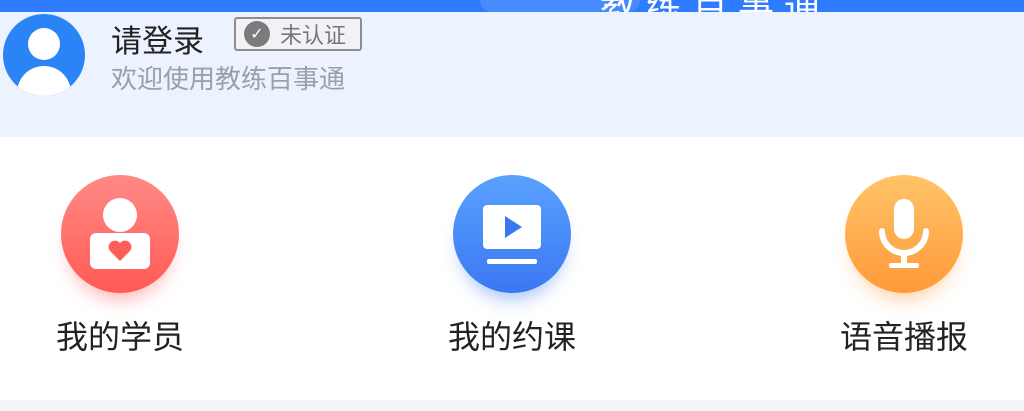 This screenshot has width=1024, height=411. Describe the element at coordinates (511, 337) in the screenshot. I see `my-bookings-label: 我的约课` at that location.